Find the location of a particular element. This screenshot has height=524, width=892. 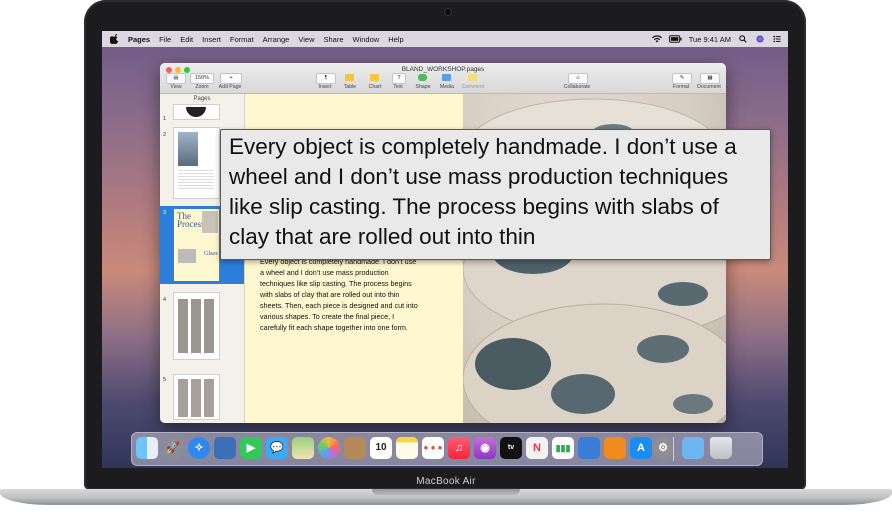

menu-insert: Insert is located at coordinates (211, 39).